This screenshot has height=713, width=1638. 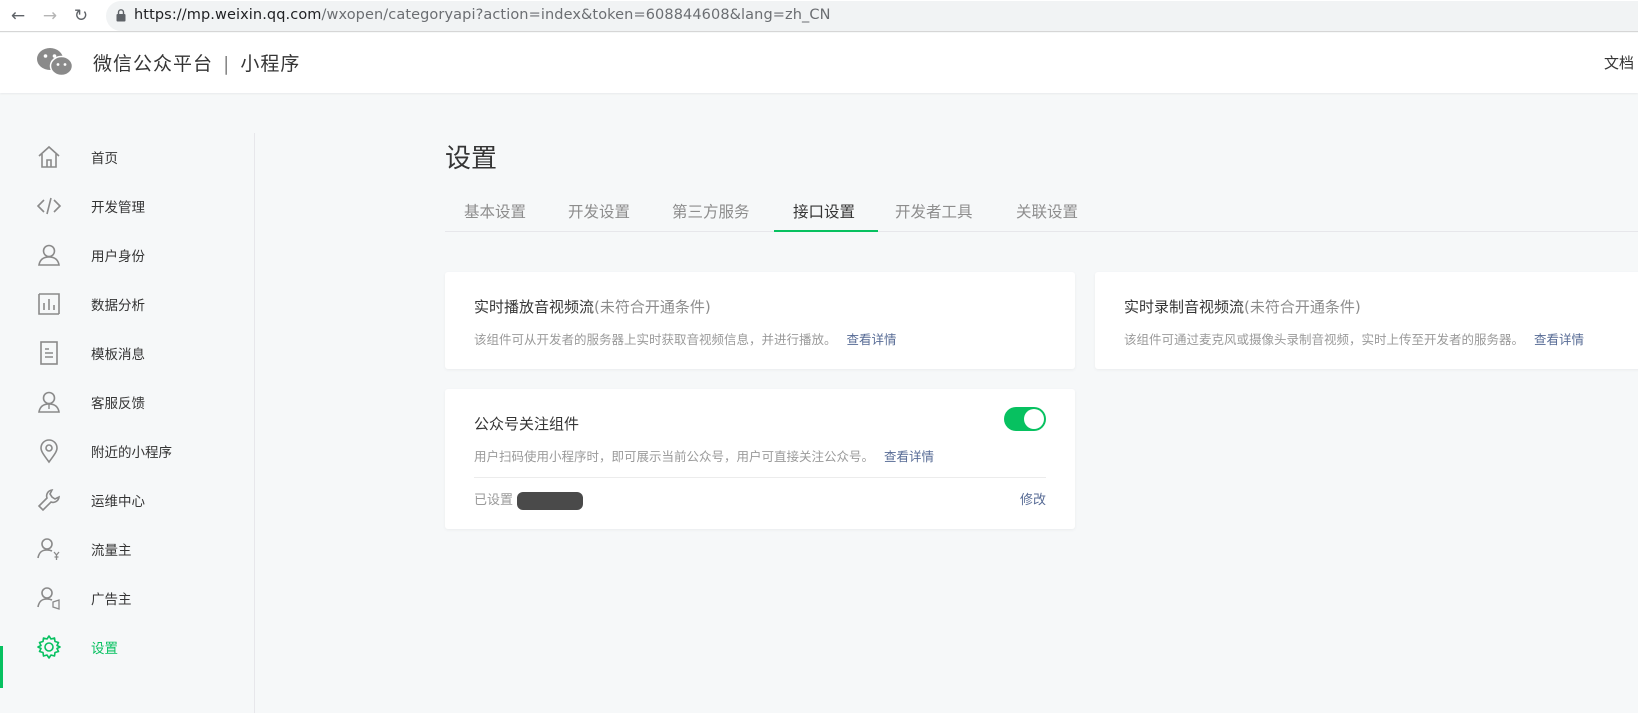 What do you see at coordinates (471, 159) in the screenshot?
I see `page-title: 设置` at bounding box center [471, 159].